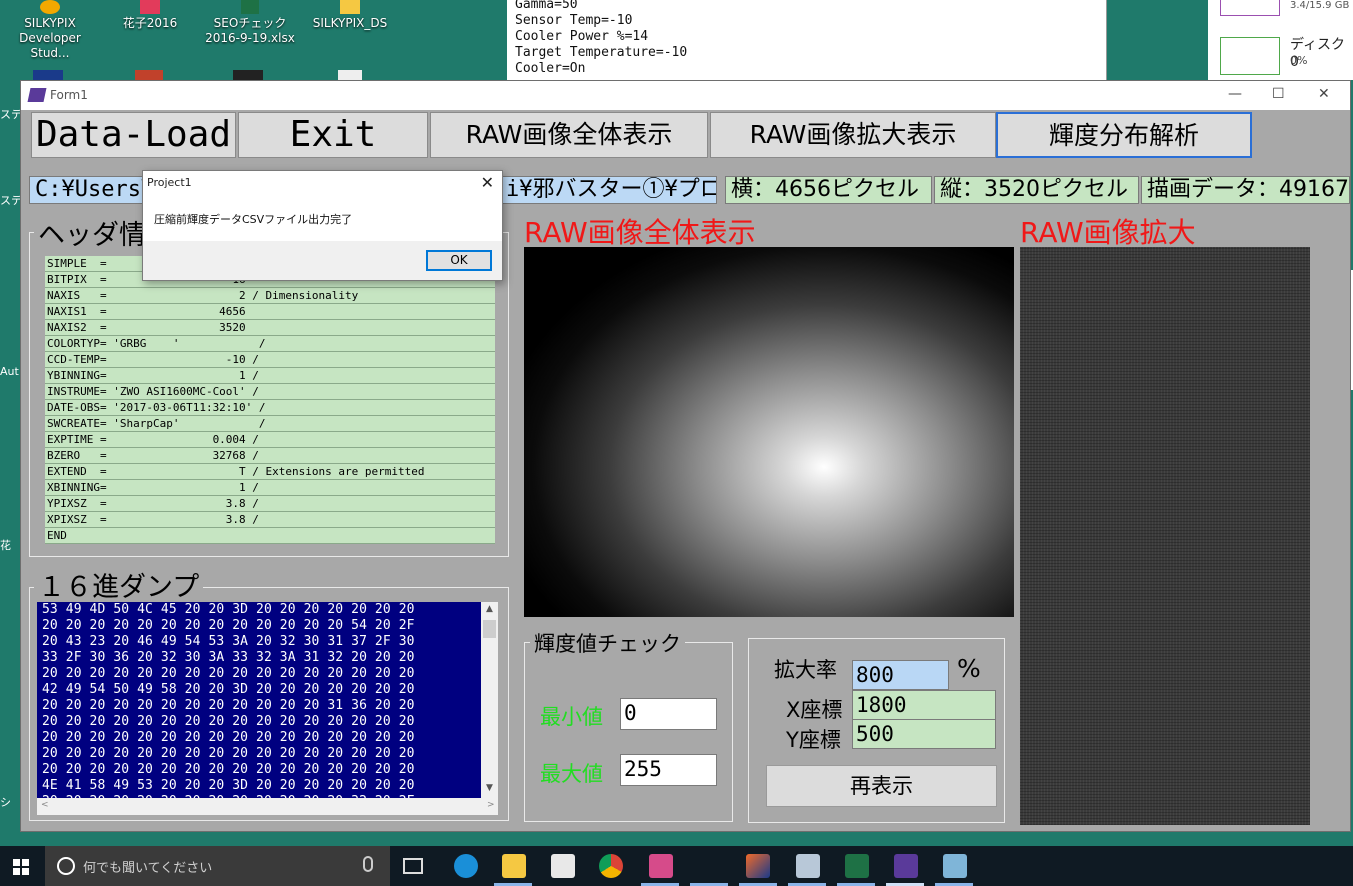 This screenshot has height=886, width=1353. Describe the element at coordinates (270, 520) in the screenshot. I see `header-row: XPIXSZ = 3.8 /` at that location.